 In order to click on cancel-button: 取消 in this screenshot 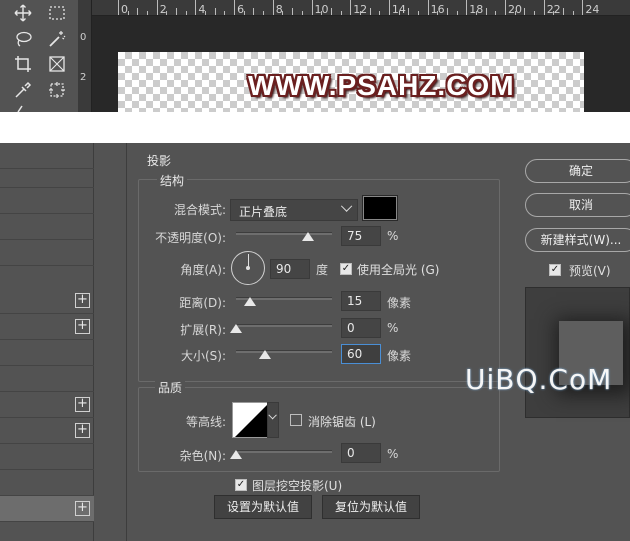, I will do `click(577, 205)`.